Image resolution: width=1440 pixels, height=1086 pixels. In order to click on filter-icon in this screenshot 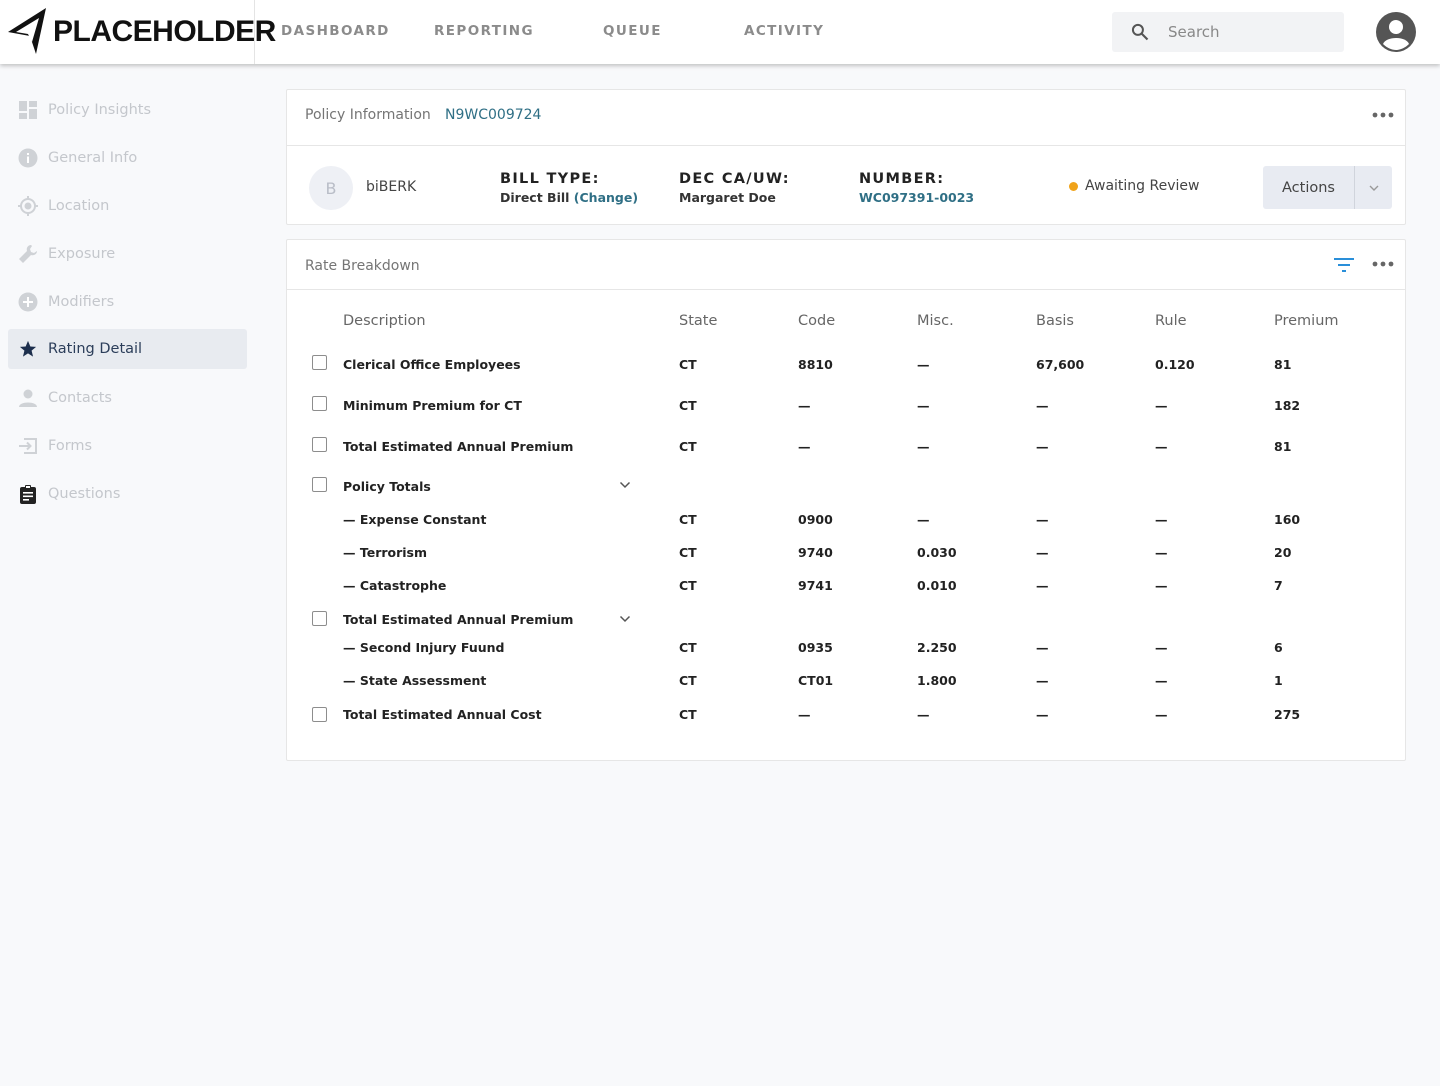, I will do `click(1344, 265)`.